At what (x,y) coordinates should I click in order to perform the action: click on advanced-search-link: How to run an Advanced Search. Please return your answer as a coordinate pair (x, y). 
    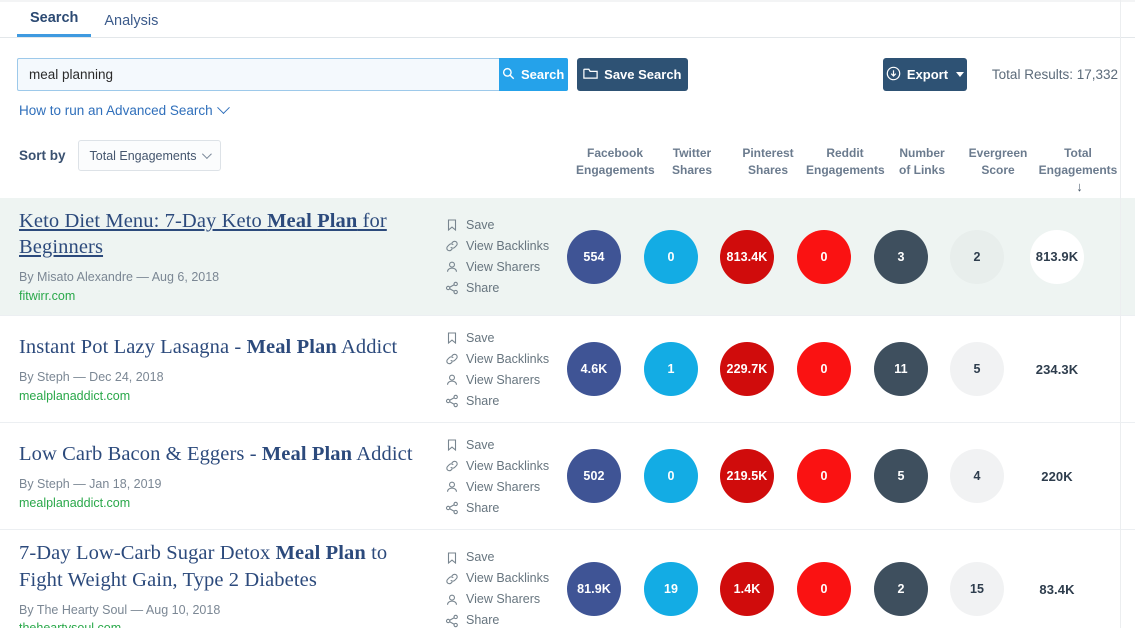
    Looking at the image, I should click on (124, 109).